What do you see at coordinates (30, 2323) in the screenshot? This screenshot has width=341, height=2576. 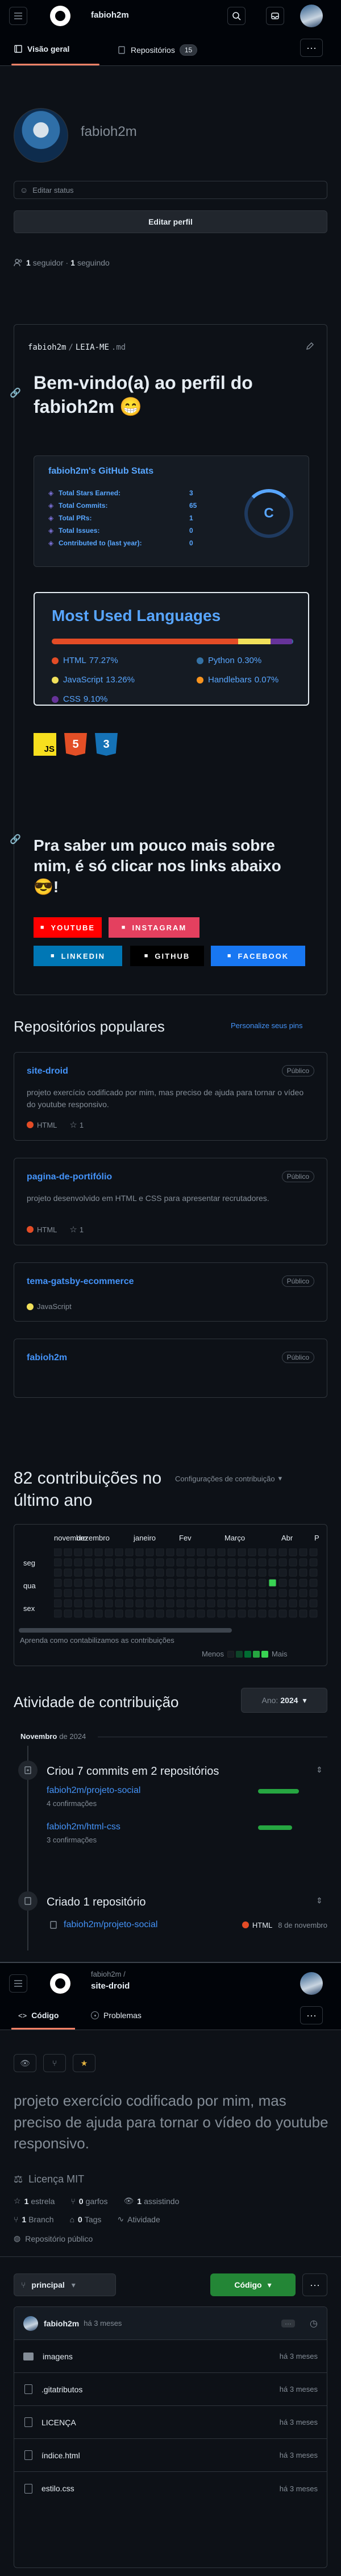 I see `commit-avatar` at bounding box center [30, 2323].